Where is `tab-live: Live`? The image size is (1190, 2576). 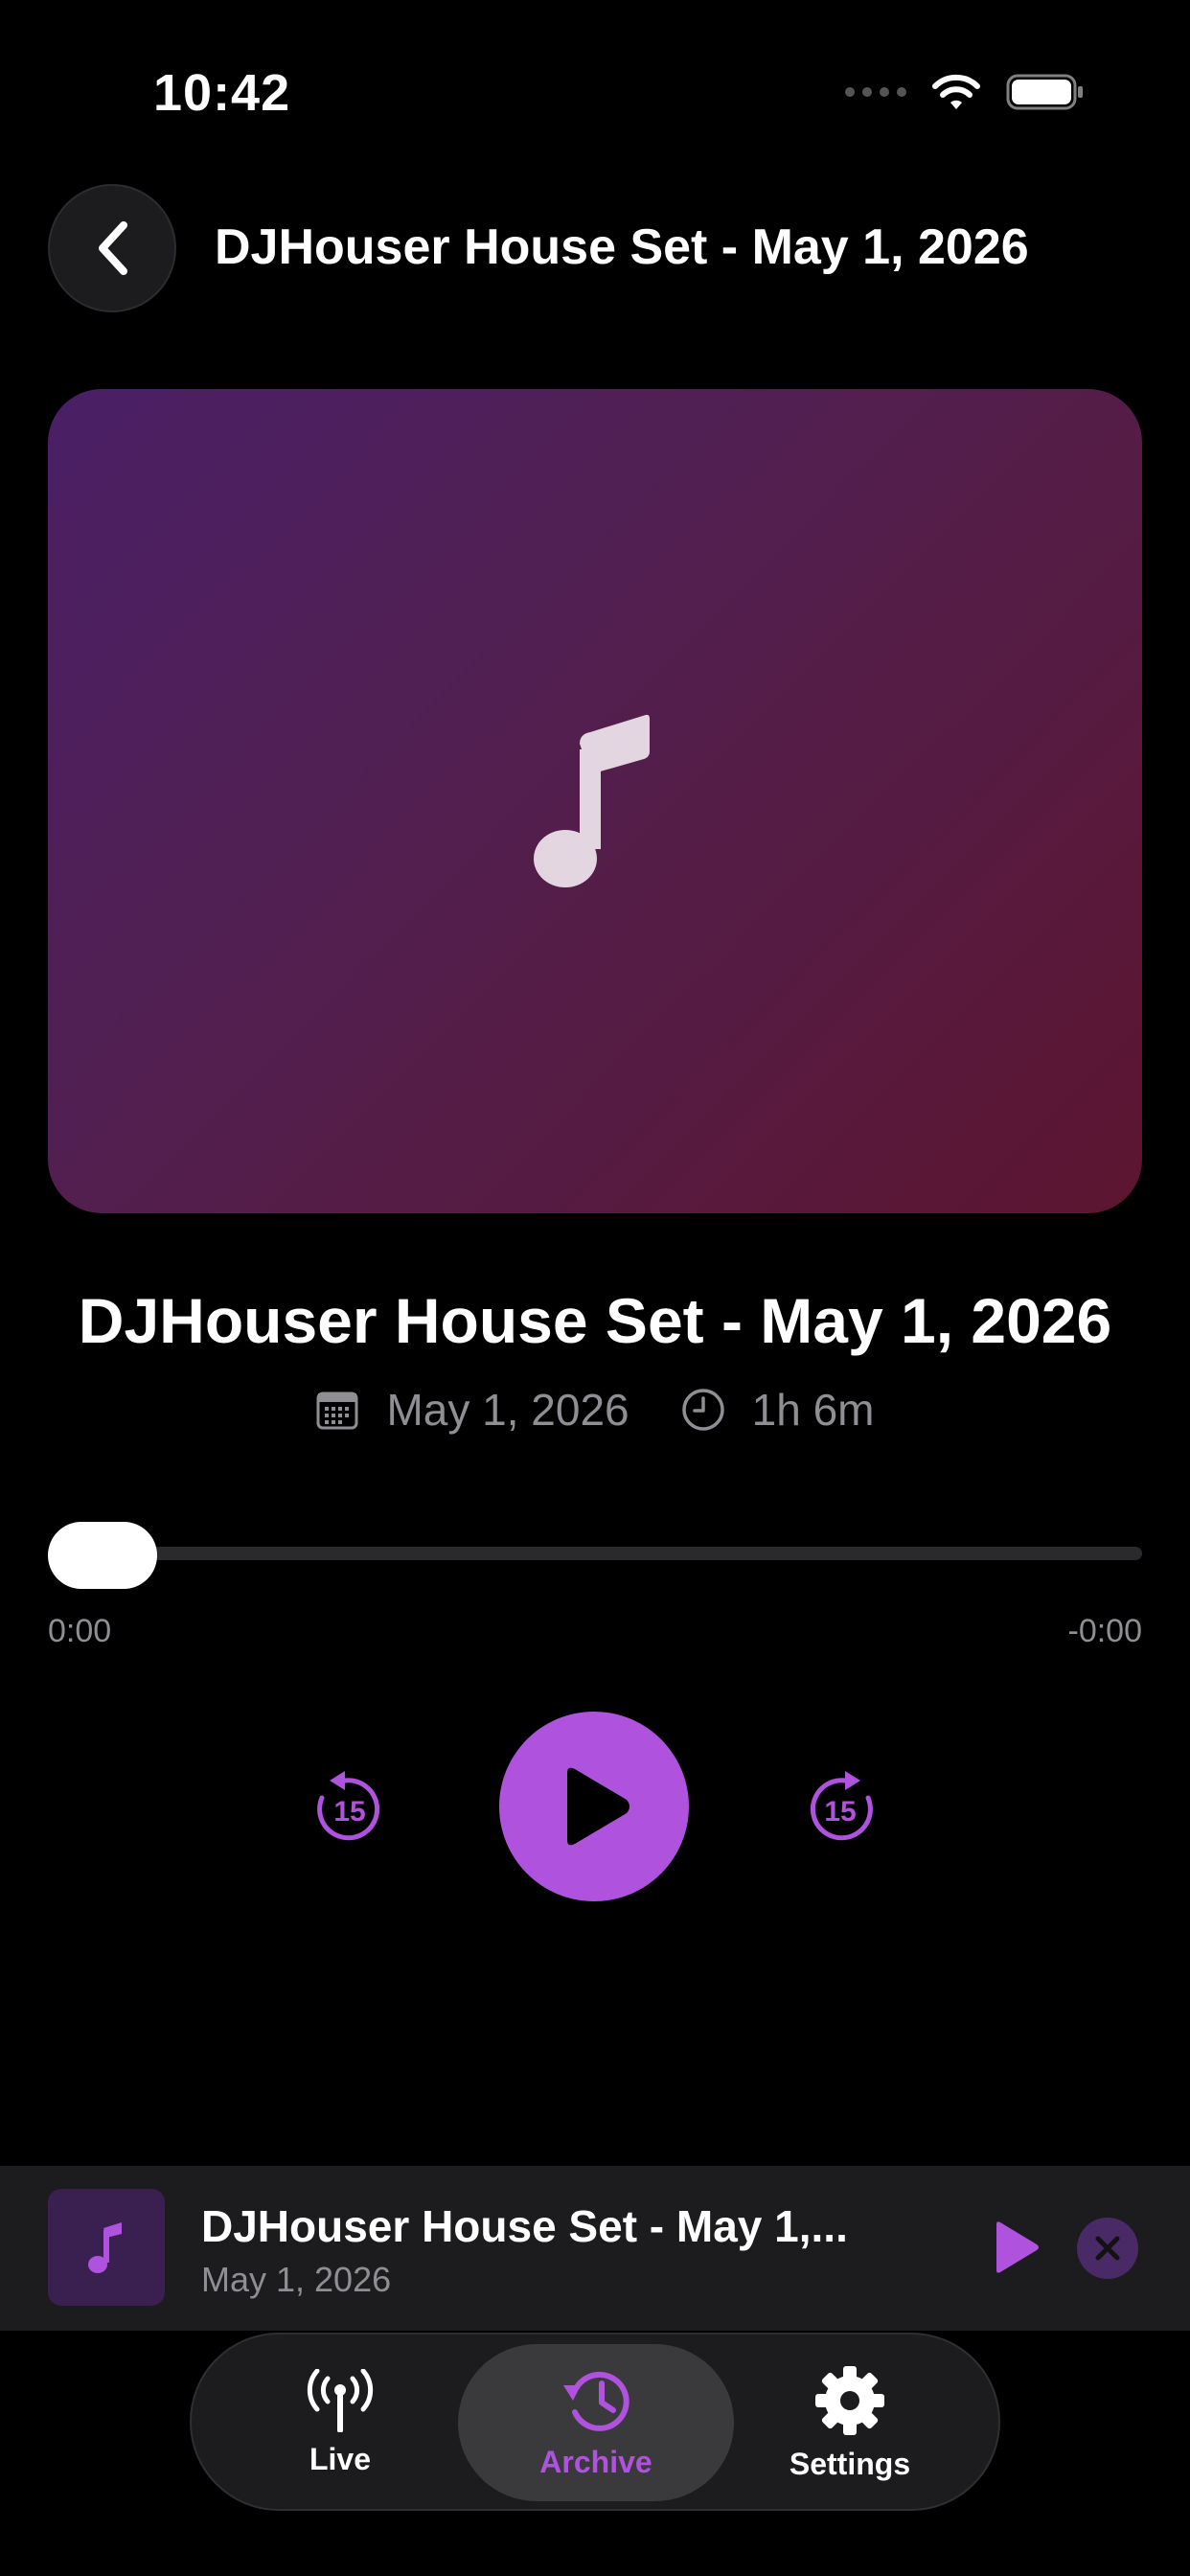 tab-live: Live is located at coordinates (340, 2422).